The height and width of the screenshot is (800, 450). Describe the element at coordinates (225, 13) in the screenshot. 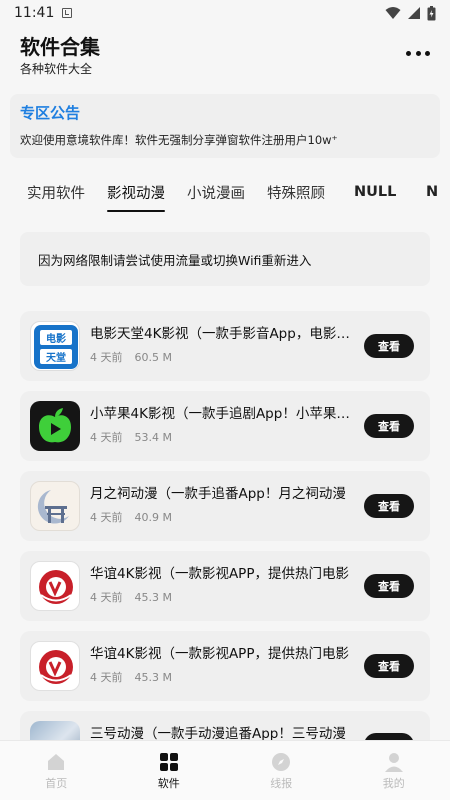

I see `status-bar: 11:41` at that location.